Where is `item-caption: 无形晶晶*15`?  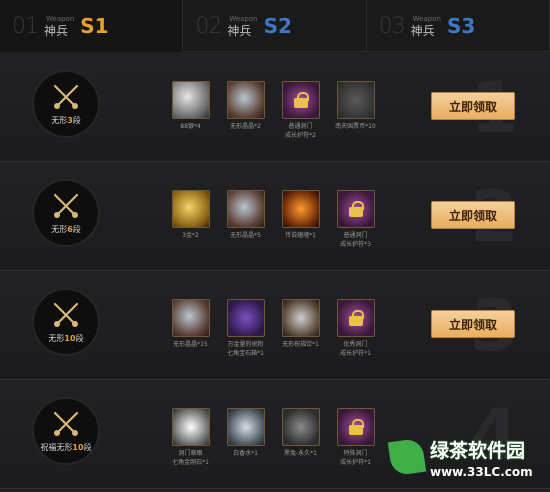 item-caption: 无形晶晶*15 is located at coordinates (190, 344).